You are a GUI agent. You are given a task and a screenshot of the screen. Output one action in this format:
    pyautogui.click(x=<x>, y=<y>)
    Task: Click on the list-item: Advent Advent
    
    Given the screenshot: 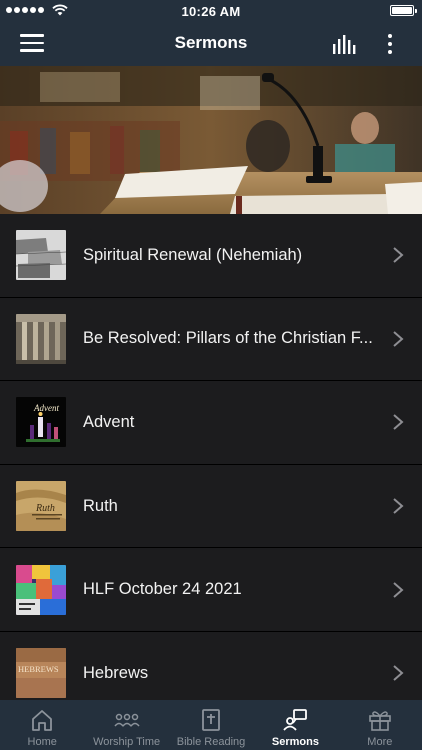 What is the action you would take?
    pyautogui.click(x=211, y=423)
    